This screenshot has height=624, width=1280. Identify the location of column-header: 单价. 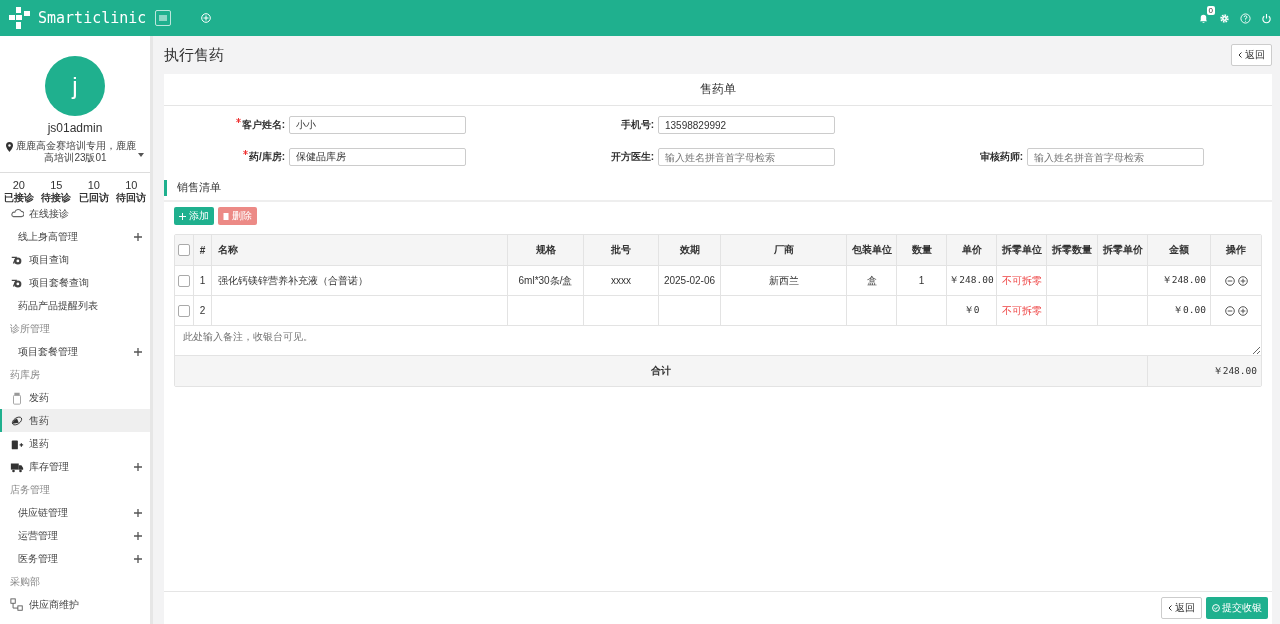
(972, 250).